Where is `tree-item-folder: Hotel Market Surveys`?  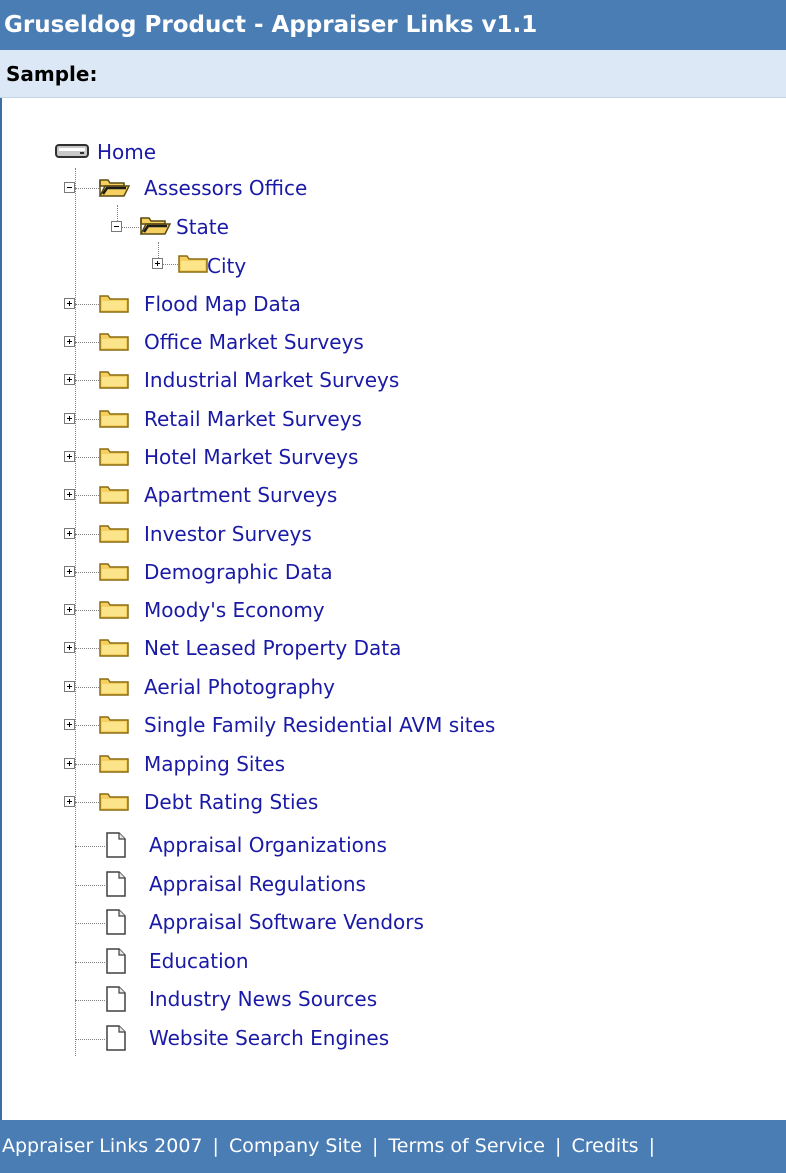 tree-item-folder: Hotel Market Surveys is located at coordinates (251, 457).